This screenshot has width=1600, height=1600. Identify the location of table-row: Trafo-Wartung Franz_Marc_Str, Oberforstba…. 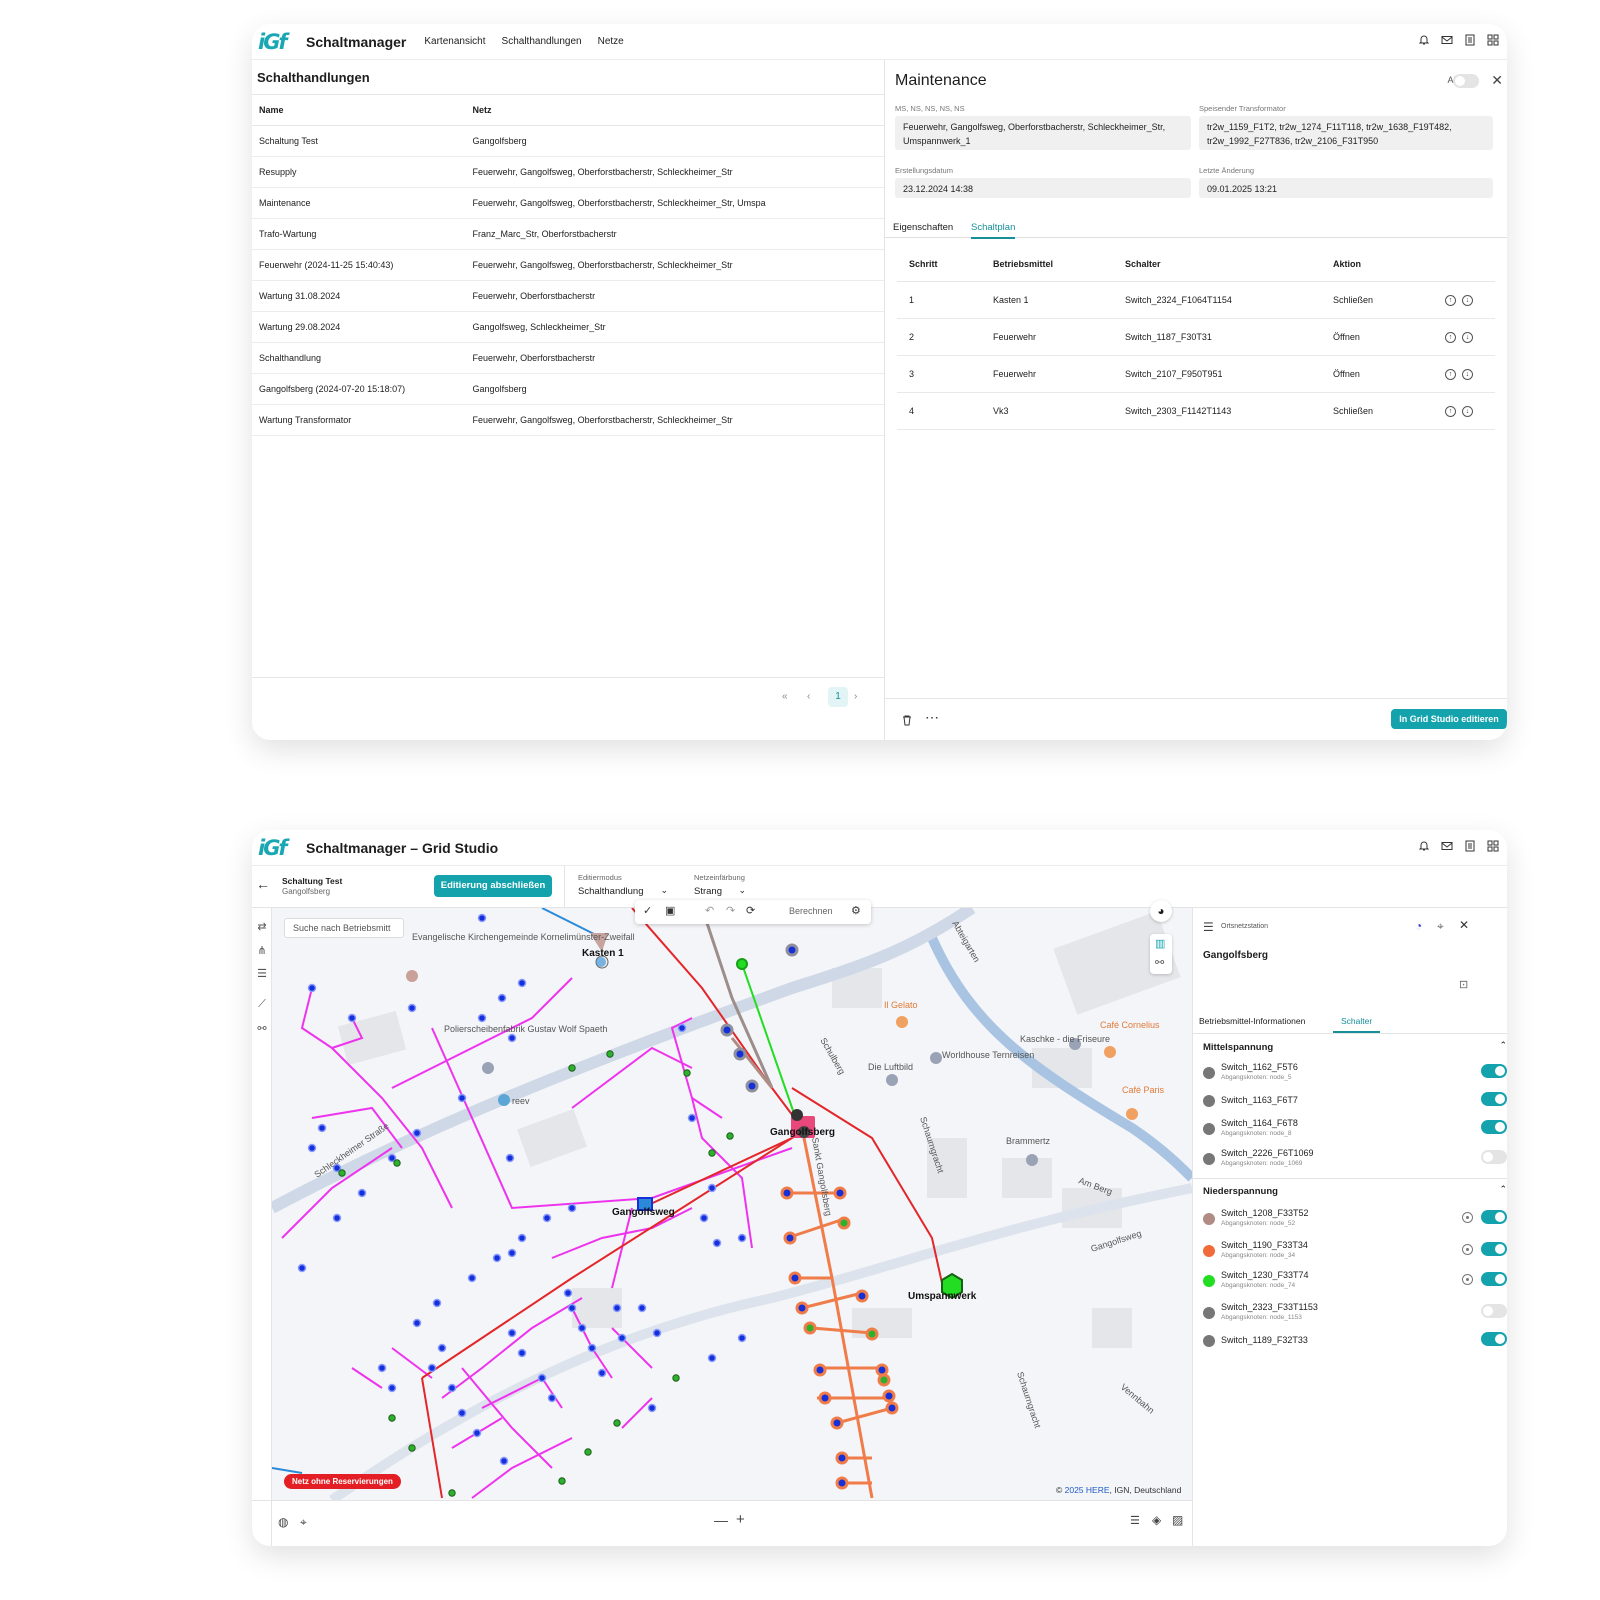
(568, 234).